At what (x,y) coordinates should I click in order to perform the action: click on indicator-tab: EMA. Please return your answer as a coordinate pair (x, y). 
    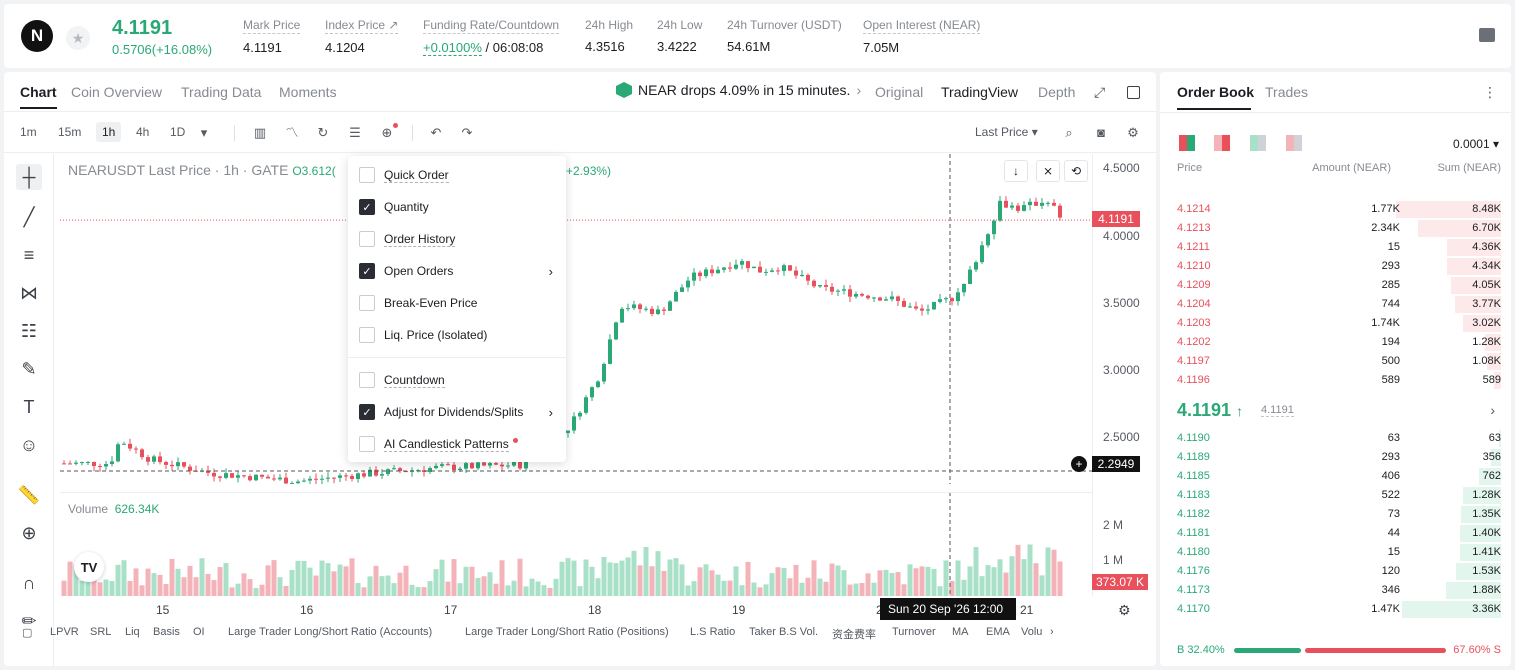
    Looking at the image, I should click on (998, 632).